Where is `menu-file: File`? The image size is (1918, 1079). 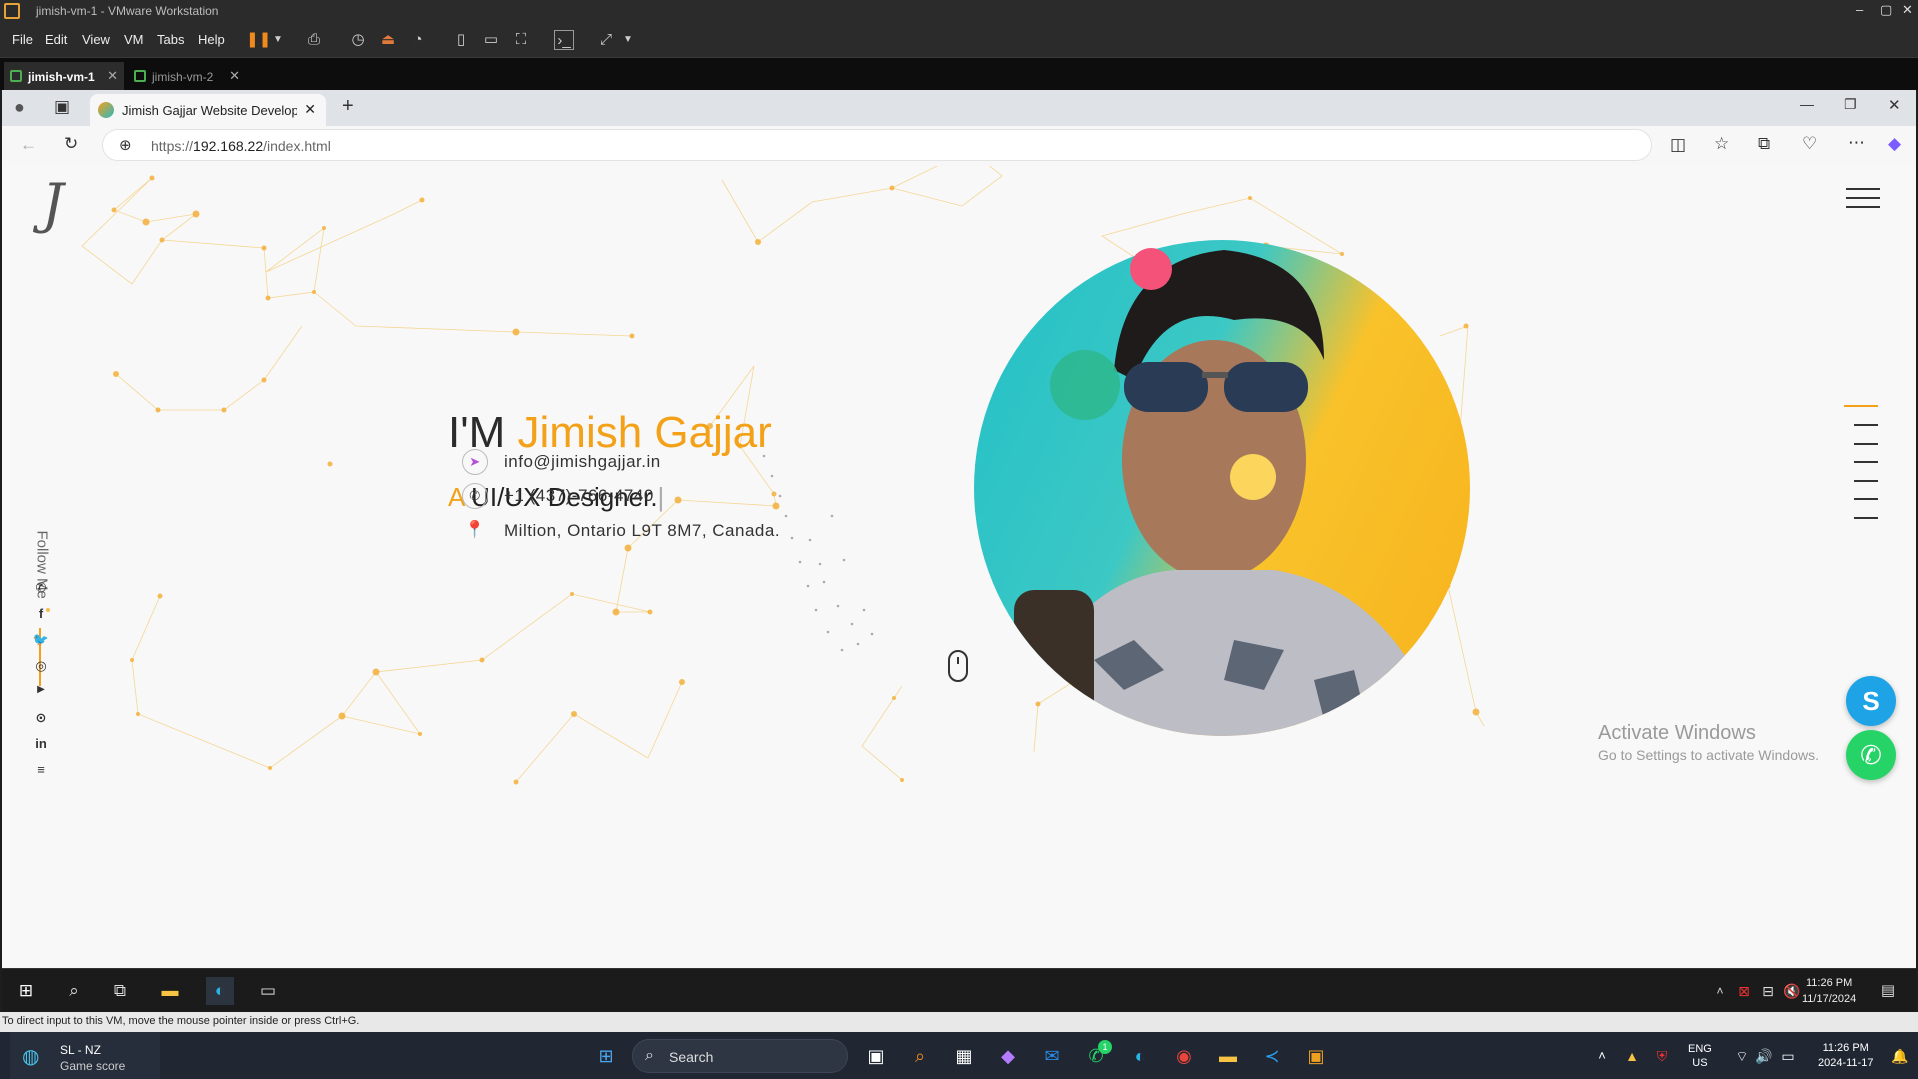 menu-file: File is located at coordinates (22, 39).